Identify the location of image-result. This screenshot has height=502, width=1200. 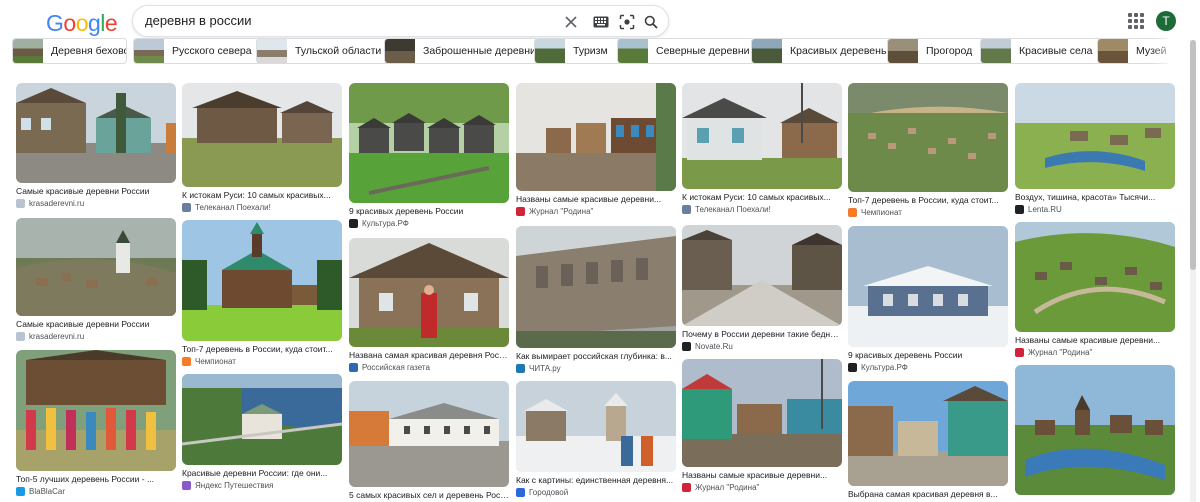
(1095, 430).